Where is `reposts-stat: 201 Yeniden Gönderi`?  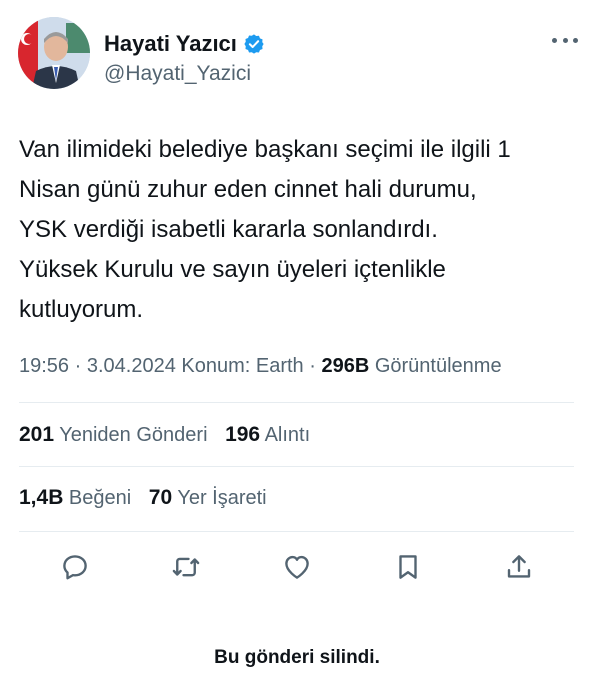
reposts-stat: 201 Yeniden Gönderi is located at coordinates (113, 434).